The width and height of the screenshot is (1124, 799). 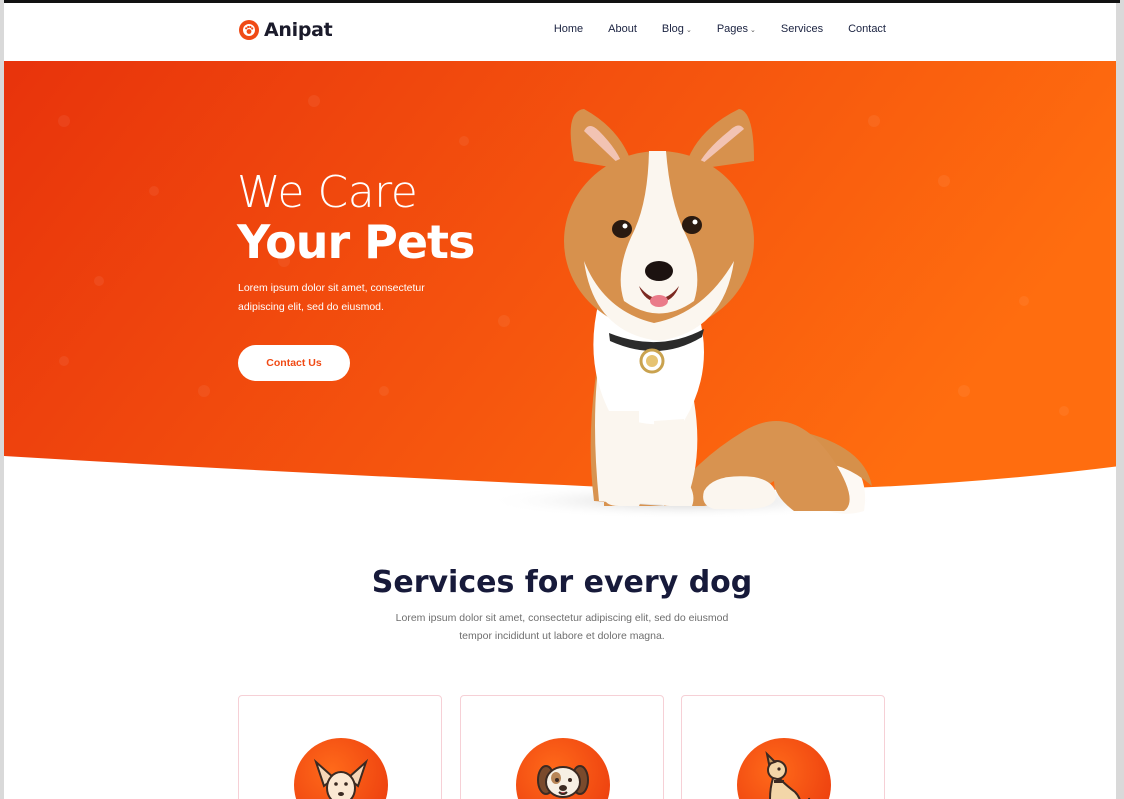 What do you see at coordinates (563, 768) in the screenshot?
I see `puppy-icon` at bounding box center [563, 768].